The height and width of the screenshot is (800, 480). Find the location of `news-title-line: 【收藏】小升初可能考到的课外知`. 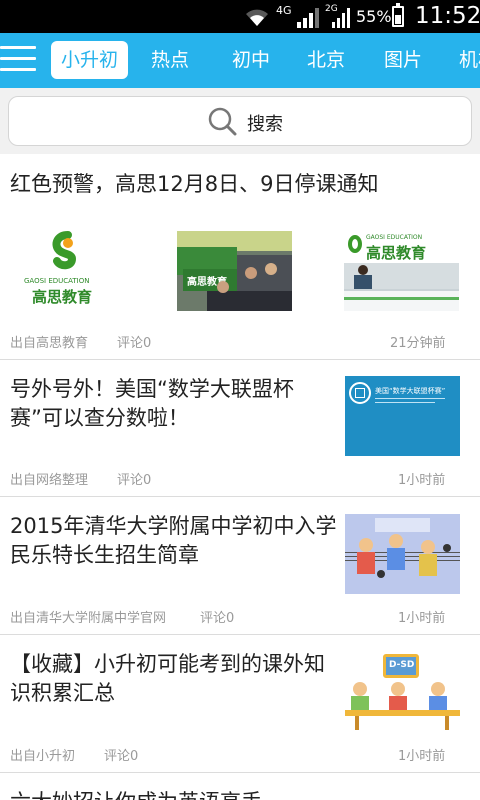

news-title-line: 【收藏】小升初可能考到的课外知 is located at coordinates (167, 664).